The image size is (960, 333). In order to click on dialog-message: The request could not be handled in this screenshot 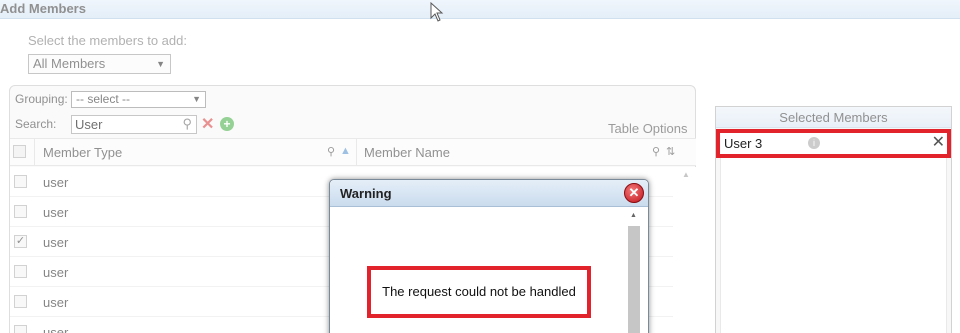, I will do `click(479, 292)`.